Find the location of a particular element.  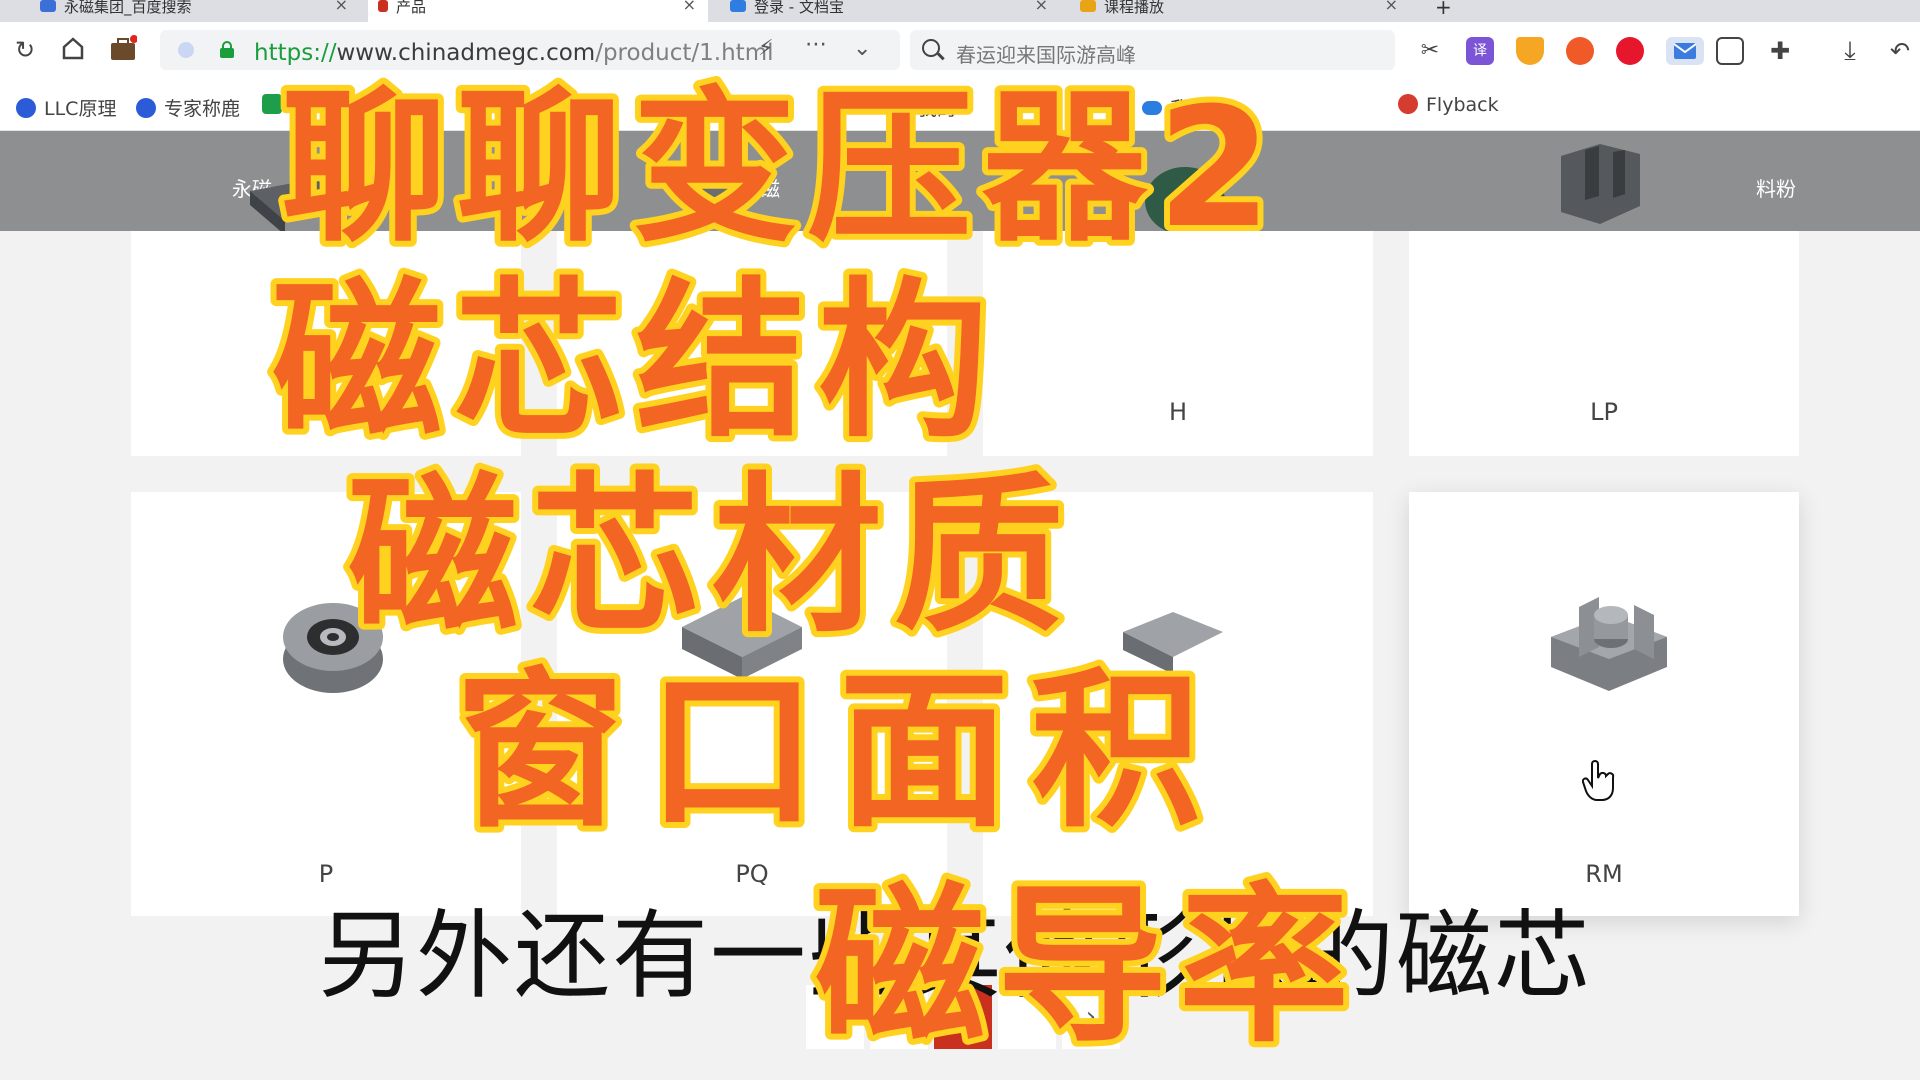

video-subtitle: 另外还有一些其他形状的磁芯 is located at coordinates (955, 956).